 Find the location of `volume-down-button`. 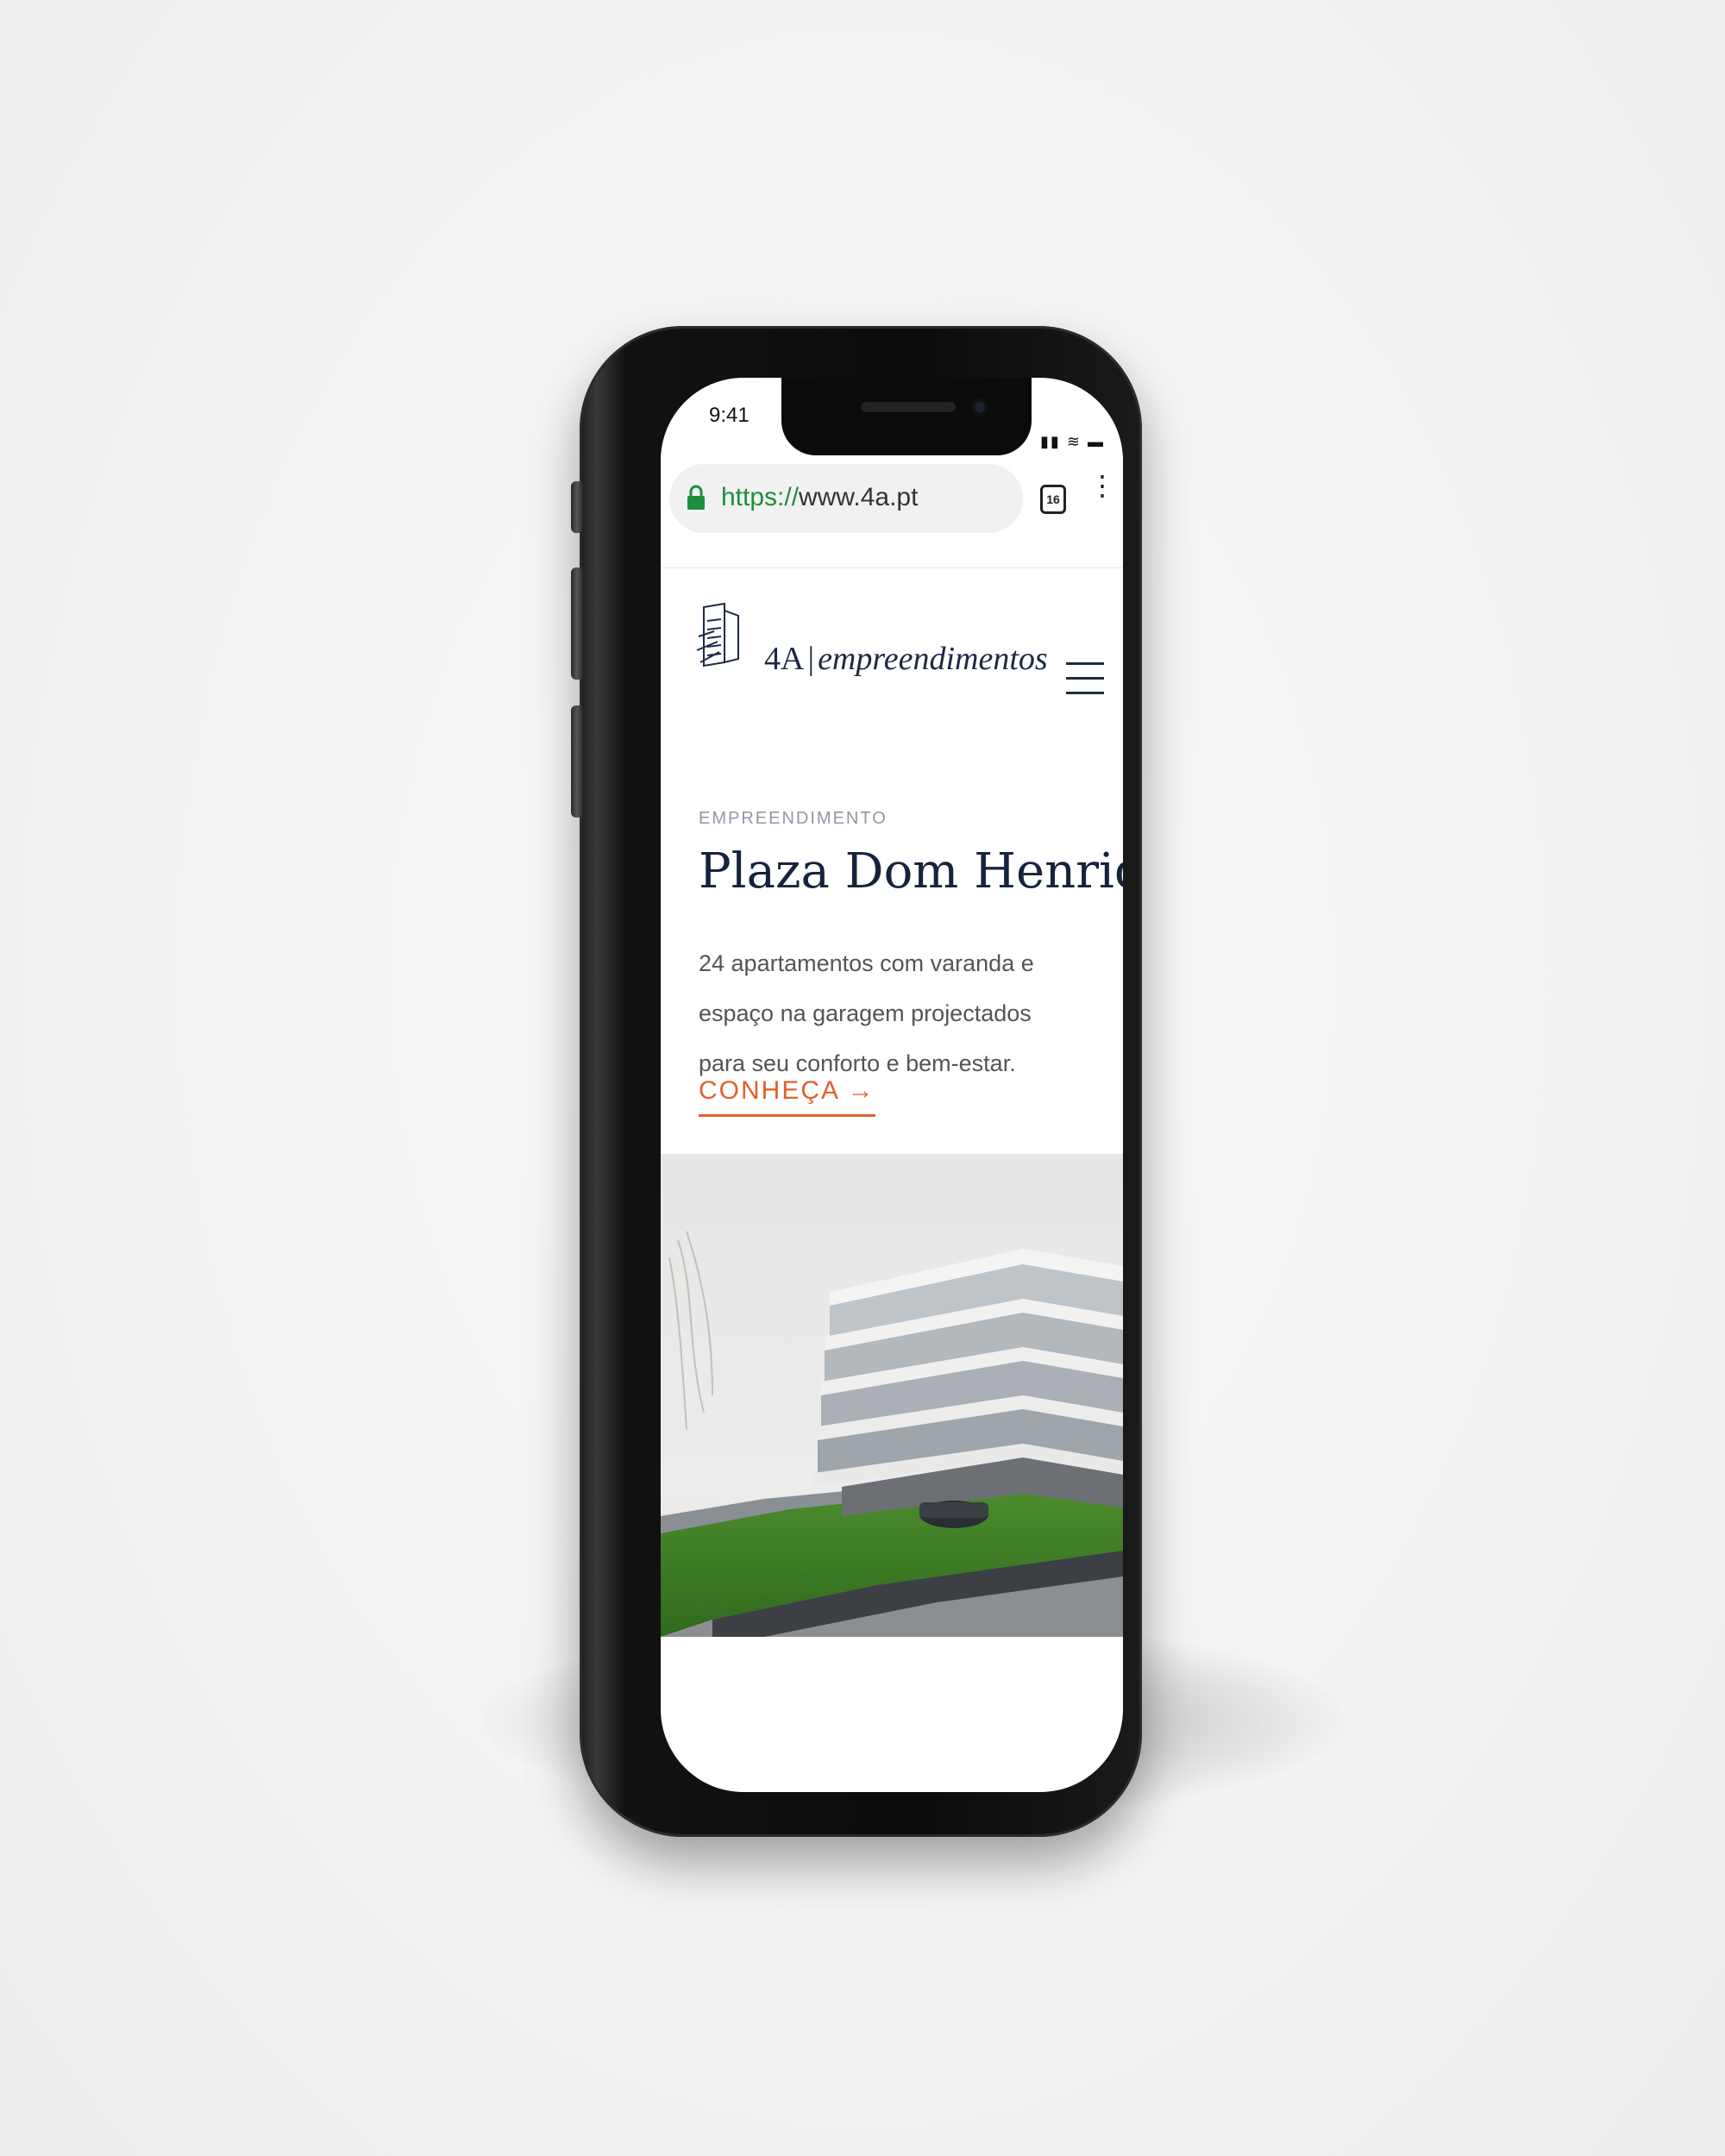

volume-down-button is located at coordinates (577, 761).